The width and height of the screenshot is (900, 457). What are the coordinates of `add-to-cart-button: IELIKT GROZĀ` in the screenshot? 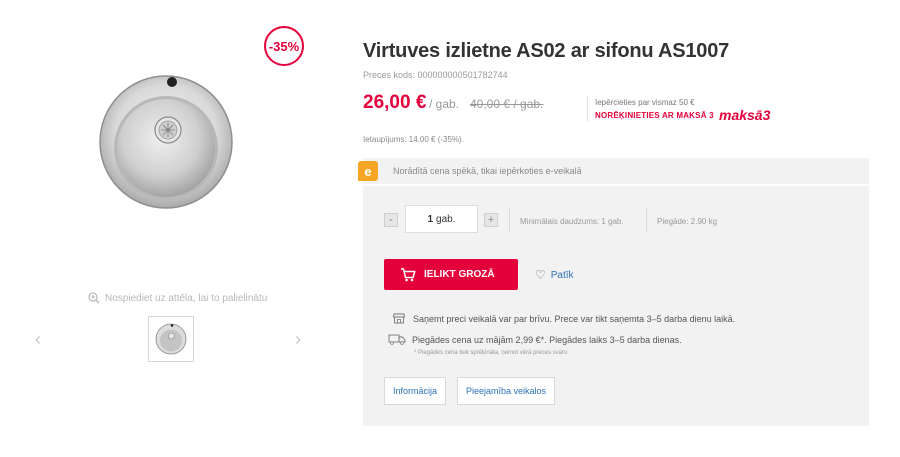 It's located at (451, 274).